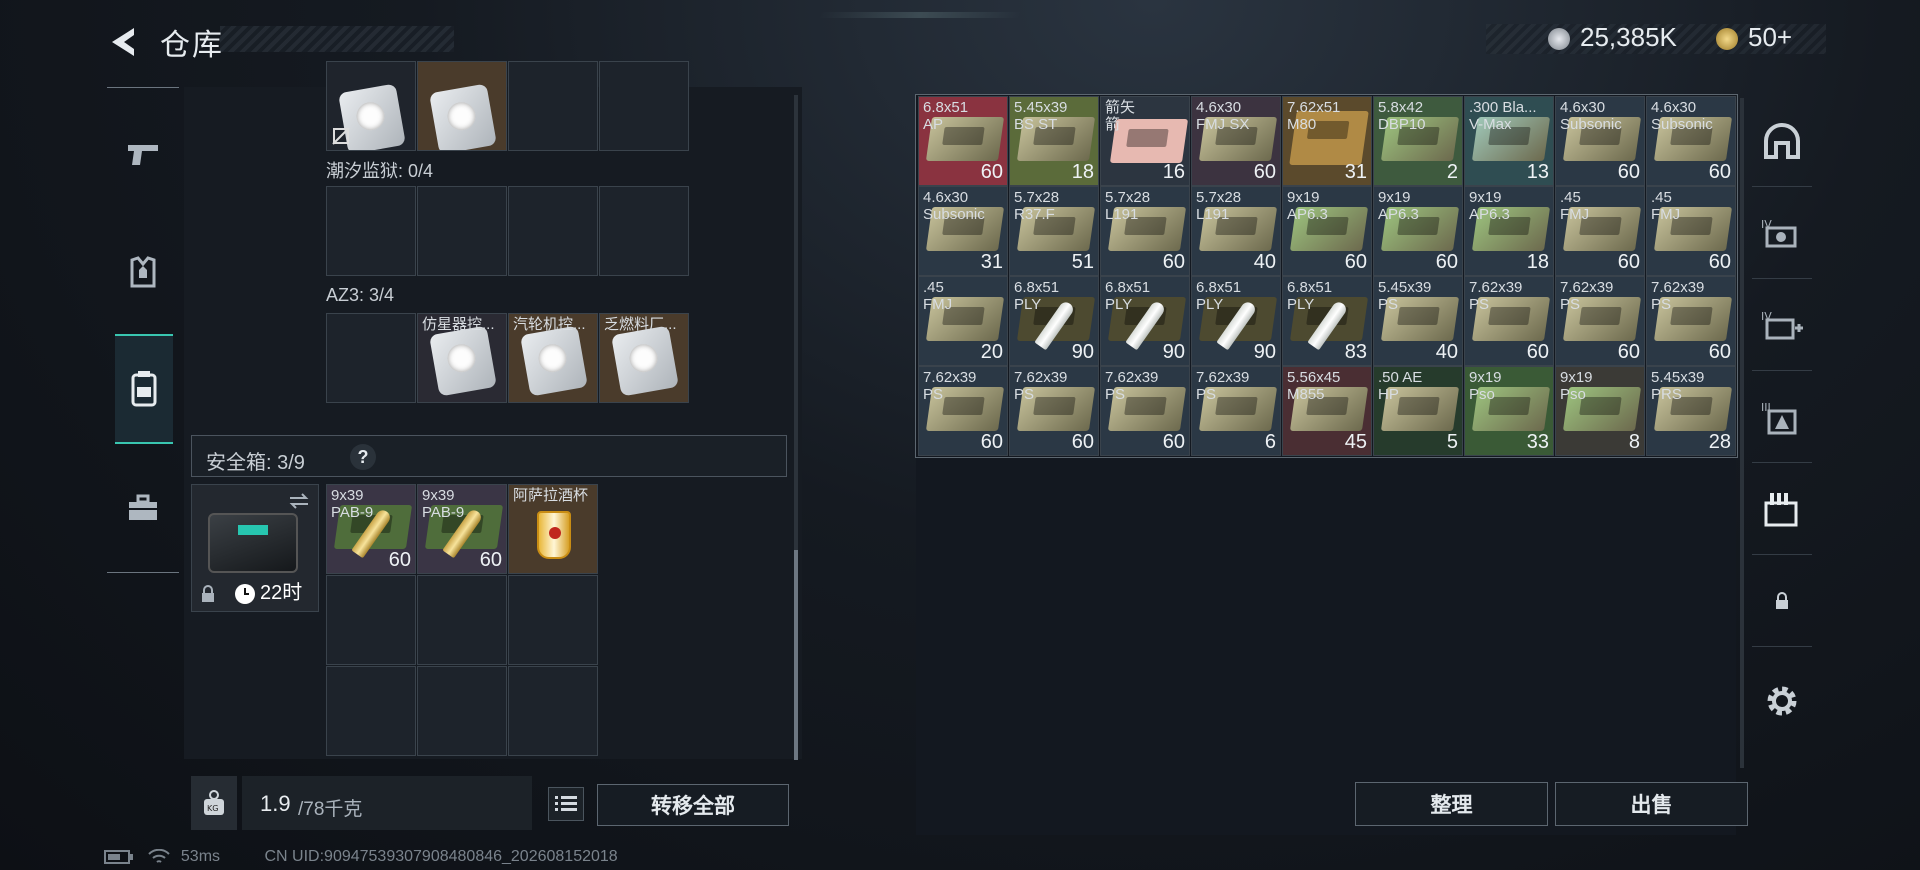 The height and width of the screenshot is (870, 1920). I want to click on list-icon, so click(566, 803).